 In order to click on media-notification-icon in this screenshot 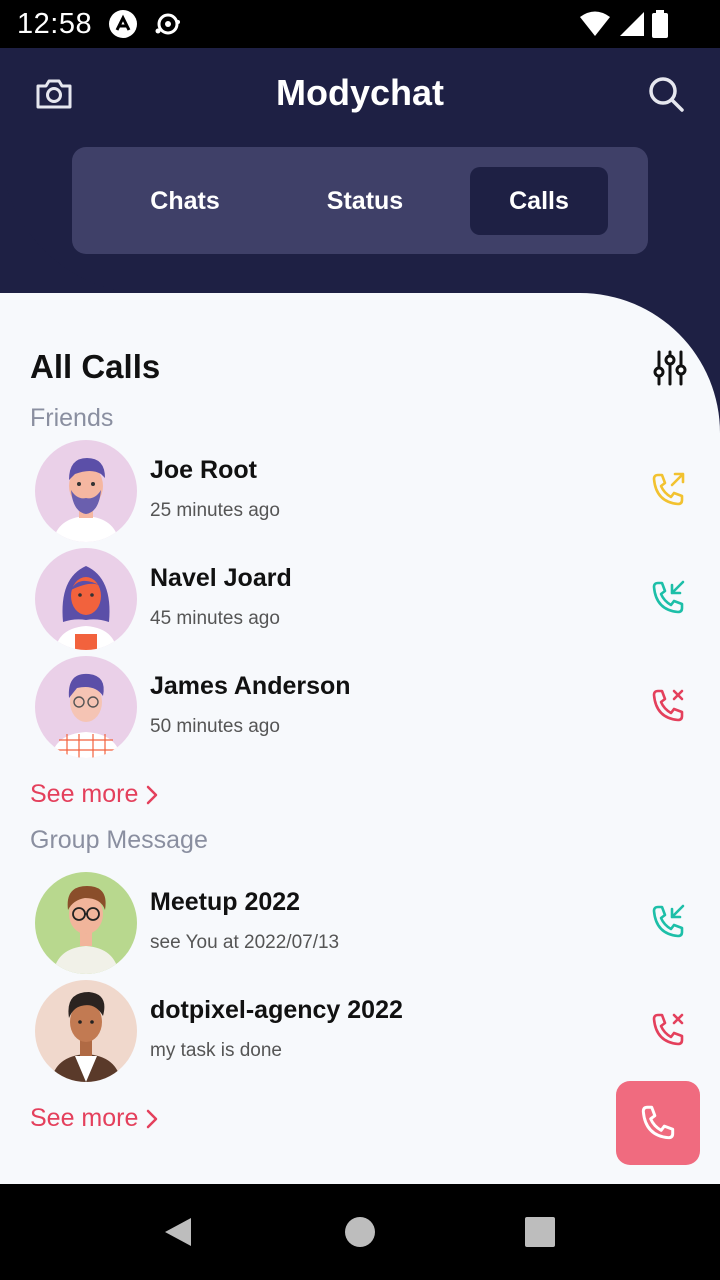, I will do `click(167, 24)`.